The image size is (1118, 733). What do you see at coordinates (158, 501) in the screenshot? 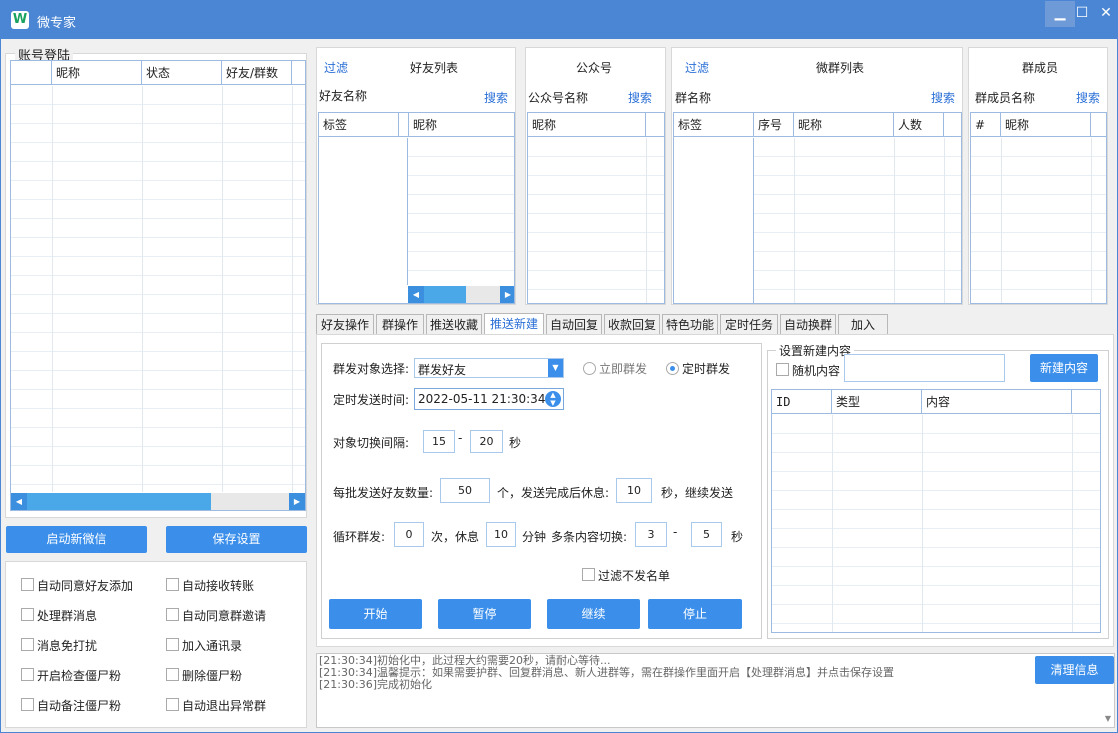
I see `account-hscroll: ◀ ▶` at bounding box center [158, 501].